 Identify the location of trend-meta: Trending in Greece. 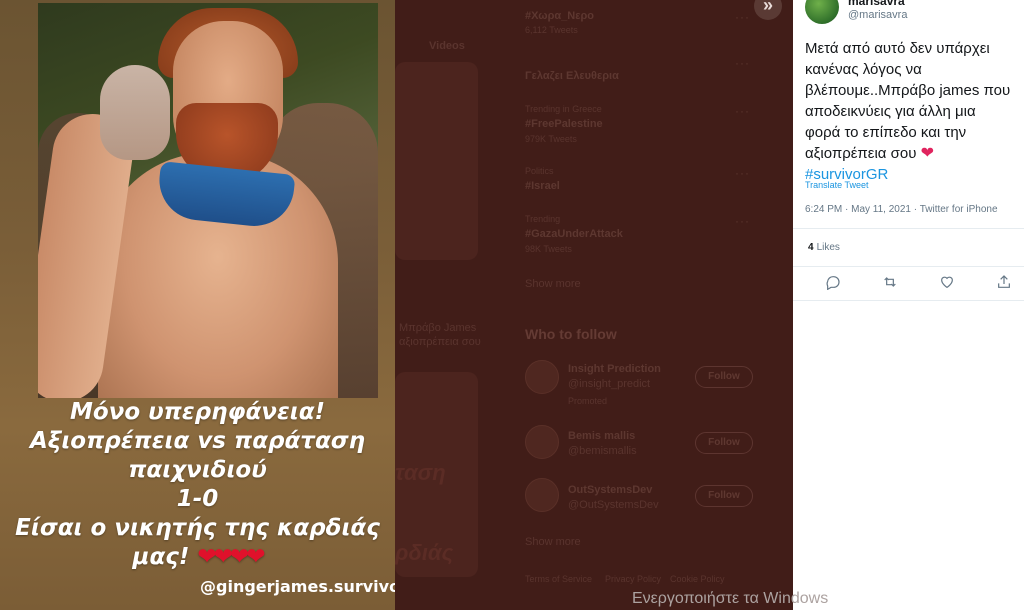
(563, 109).